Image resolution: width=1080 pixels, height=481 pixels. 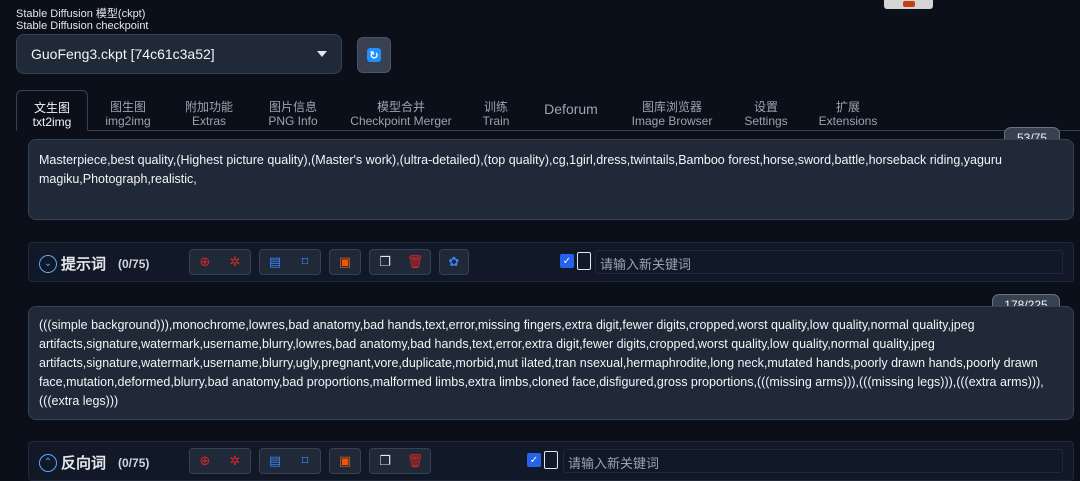 I want to click on tab-label-zh: 图库浏览器, so click(x=671, y=107).